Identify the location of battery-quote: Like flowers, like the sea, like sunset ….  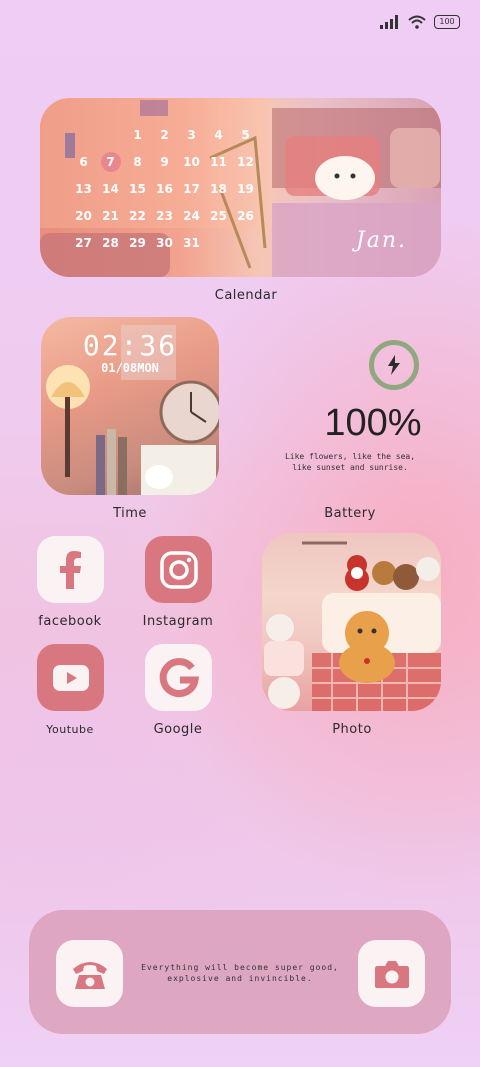
(350, 462).